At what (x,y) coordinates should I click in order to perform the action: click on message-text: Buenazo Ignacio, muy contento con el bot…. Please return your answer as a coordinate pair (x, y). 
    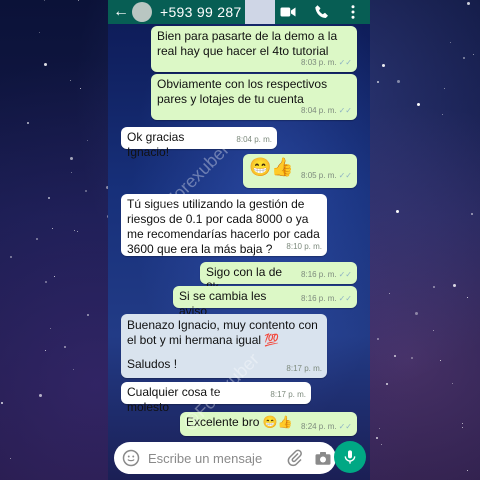
    Looking at the image, I should click on (222, 332).